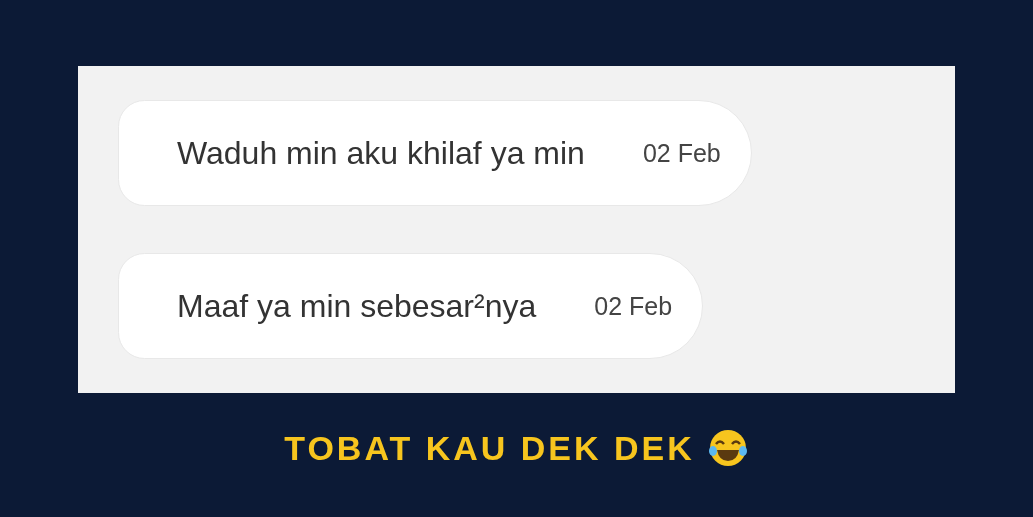 The image size is (1033, 517). What do you see at coordinates (381, 153) in the screenshot?
I see `message-text: Waduh min aku khilaf ya min` at bounding box center [381, 153].